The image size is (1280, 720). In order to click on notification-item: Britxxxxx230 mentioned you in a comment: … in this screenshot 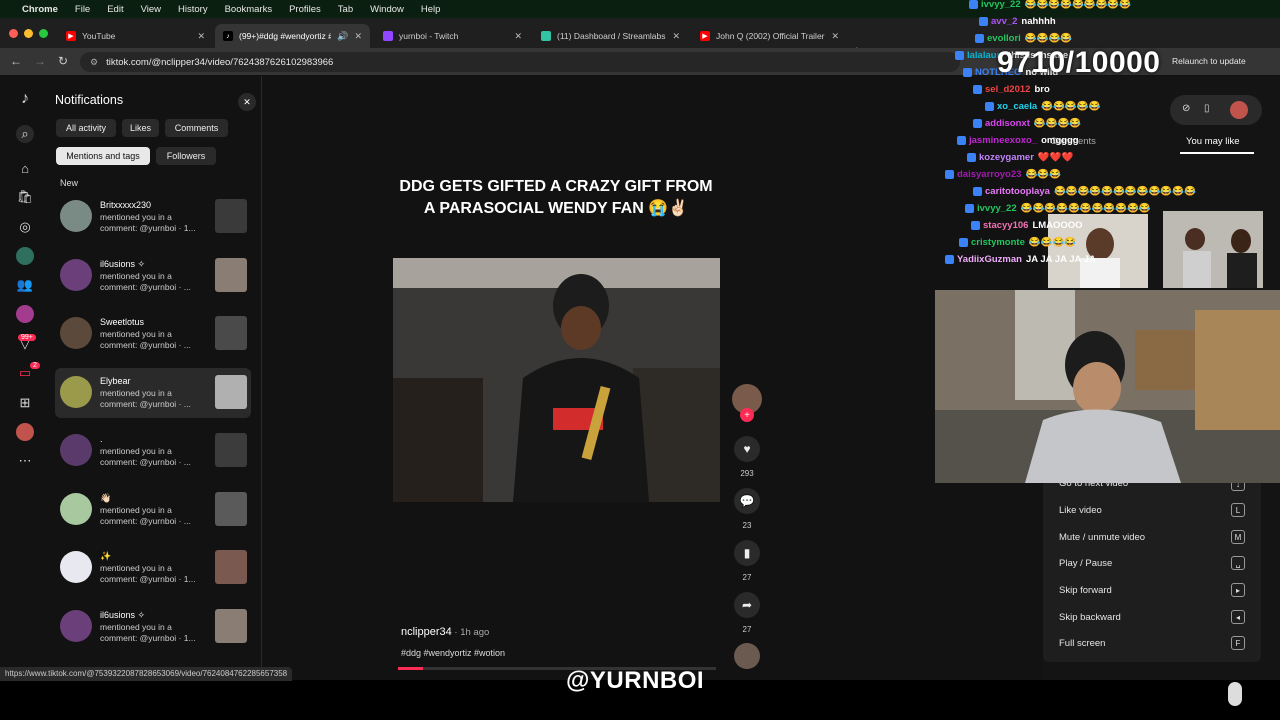, I will do `click(153, 217)`.